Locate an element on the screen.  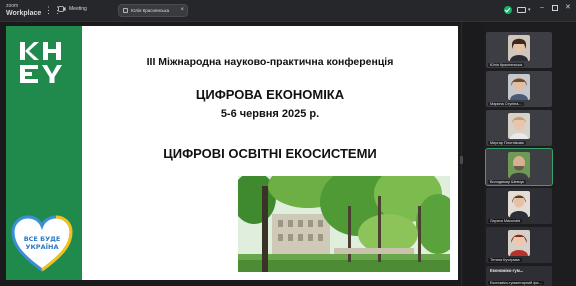
participant-name: Володимир Шевчук is located at coordinates (507, 182).